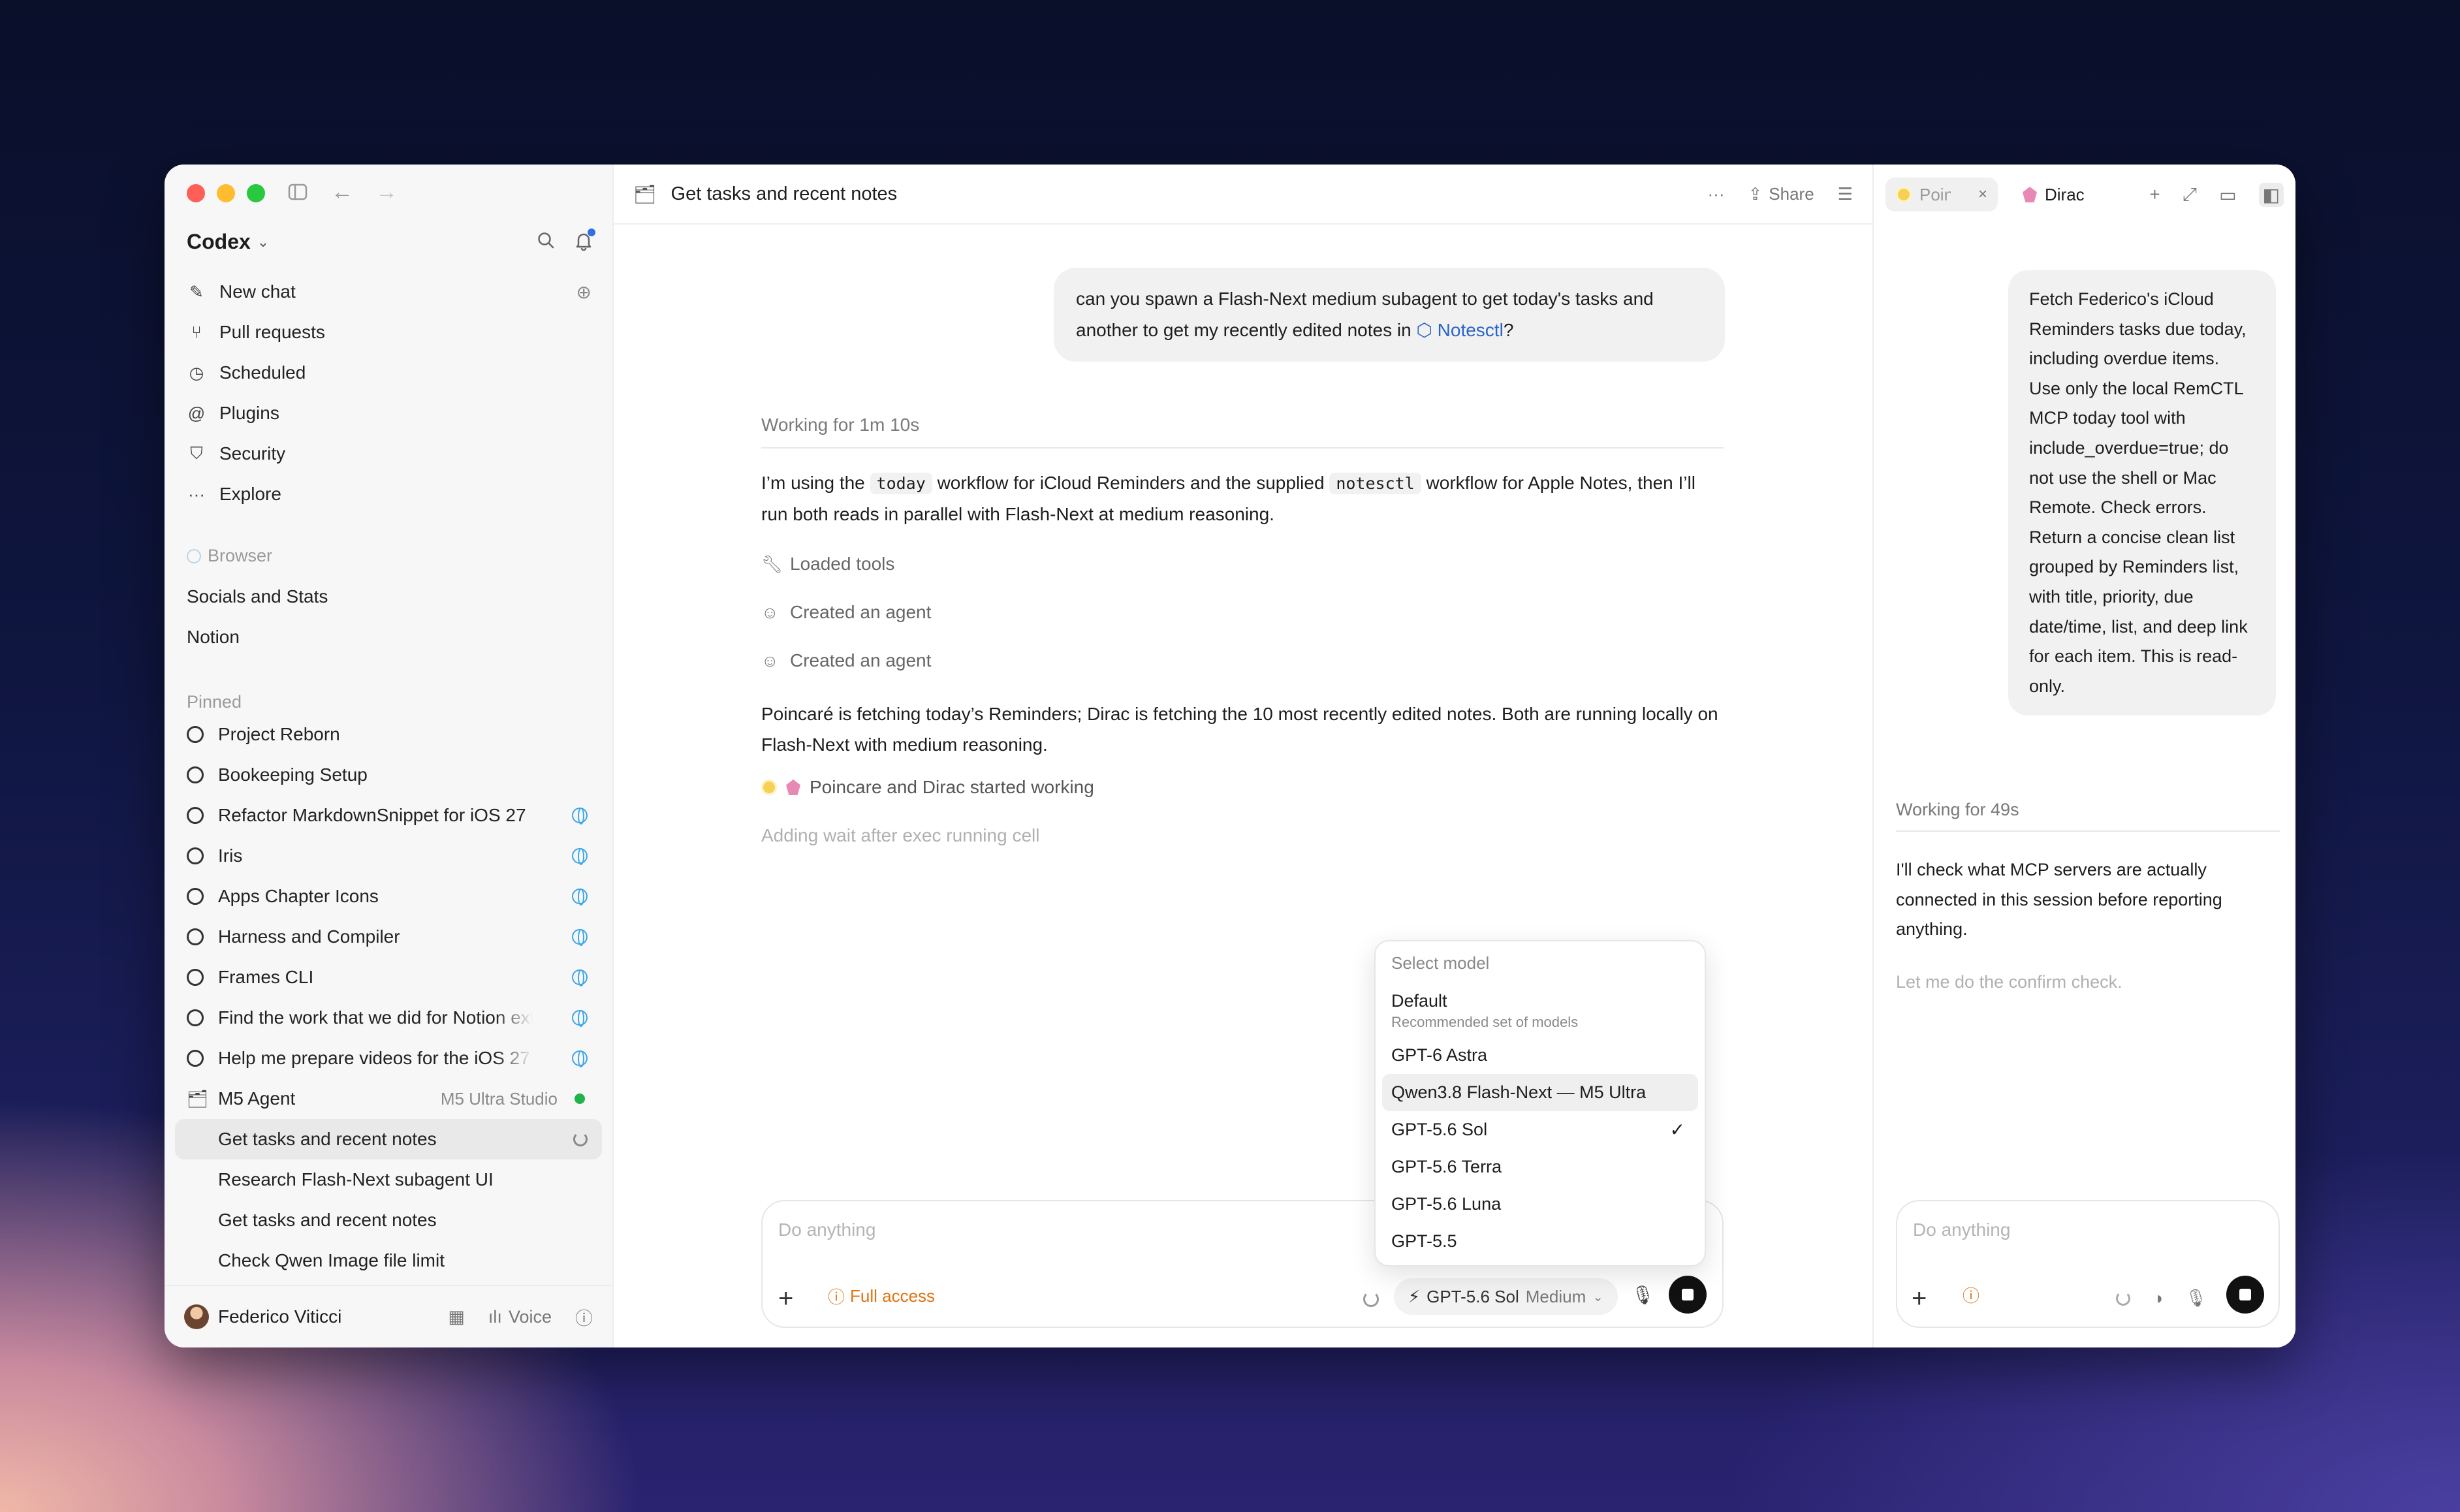 The image size is (2460, 1512). Describe the element at coordinates (388, 1261) in the screenshot. I see `thread-item: Check Qwen Image file limit` at that location.